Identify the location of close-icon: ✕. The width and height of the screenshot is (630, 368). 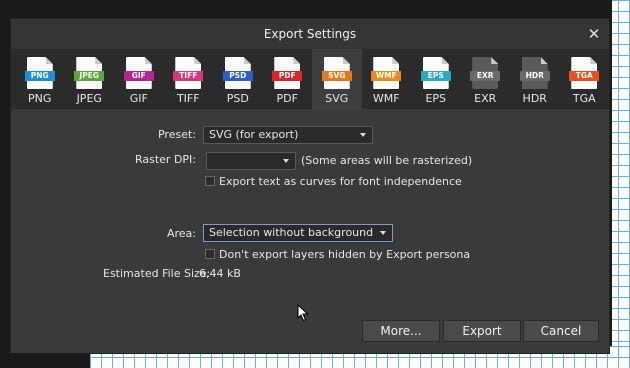
(594, 34).